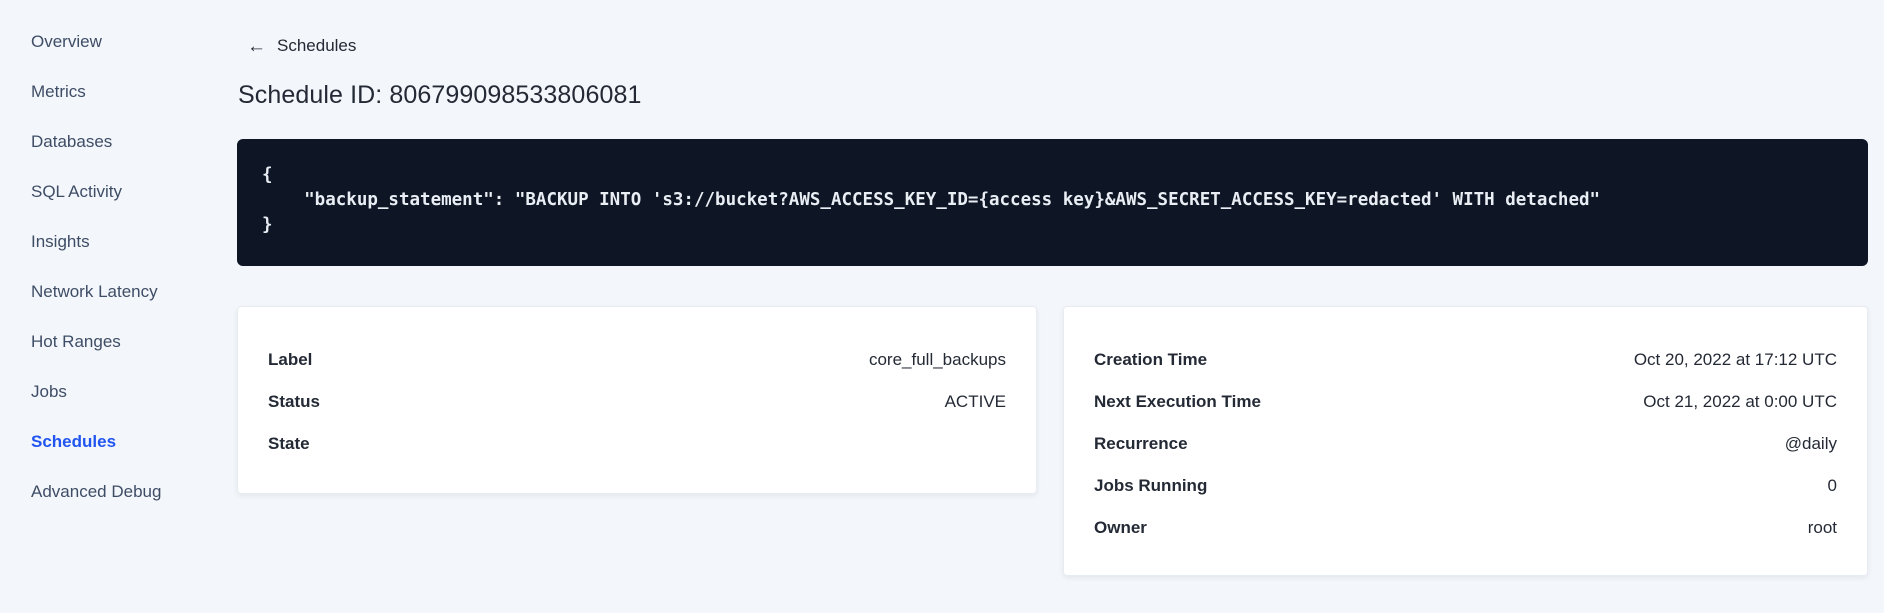 This screenshot has height=613, width=1884. Describe the element at coordinates (134, 492) in the screenshot. I see `sidebar-item-advanced-debug: Advanced Debug` at that location.